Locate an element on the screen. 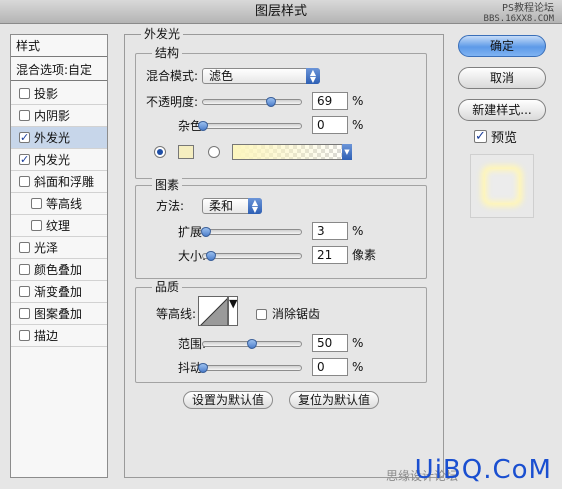  elements-group: 图素 方法: 柔和 ▲ ▼ 扩展: 3 % 大小: 21 像素 is located at coordinates (281, 228).